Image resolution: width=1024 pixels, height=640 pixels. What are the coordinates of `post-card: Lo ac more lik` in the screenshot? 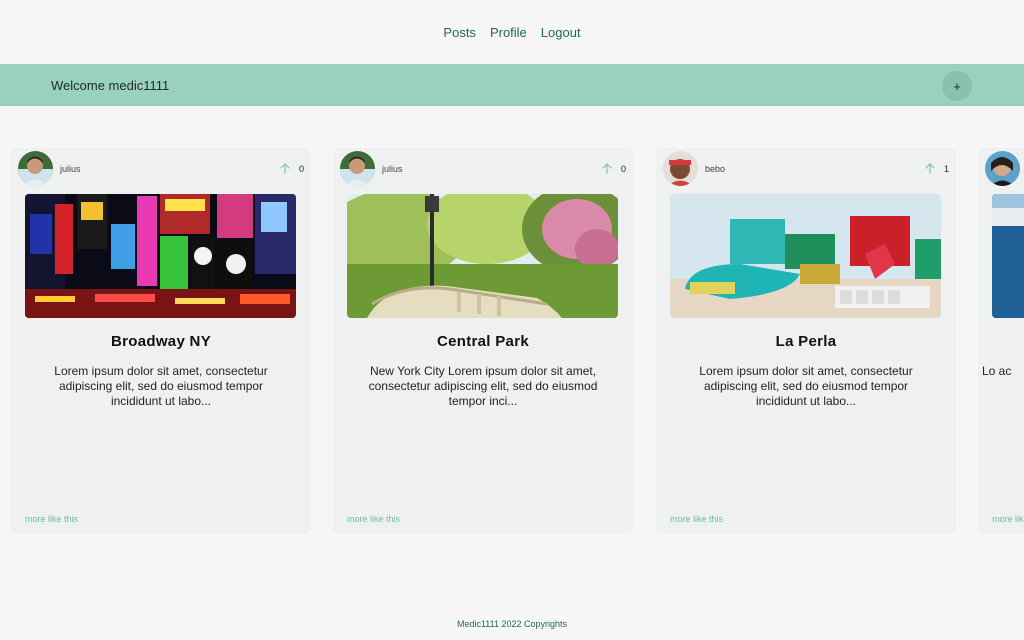 It's located at (1001, 341).